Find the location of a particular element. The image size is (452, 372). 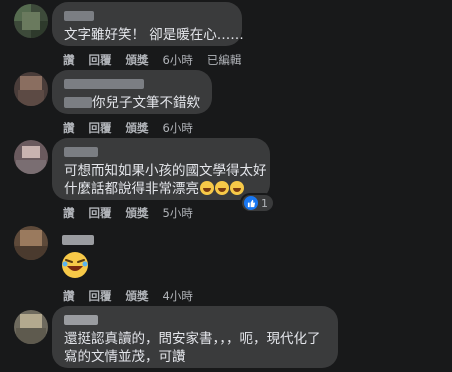

laughing-emoji-sticker is located at coordinates (75, 267).